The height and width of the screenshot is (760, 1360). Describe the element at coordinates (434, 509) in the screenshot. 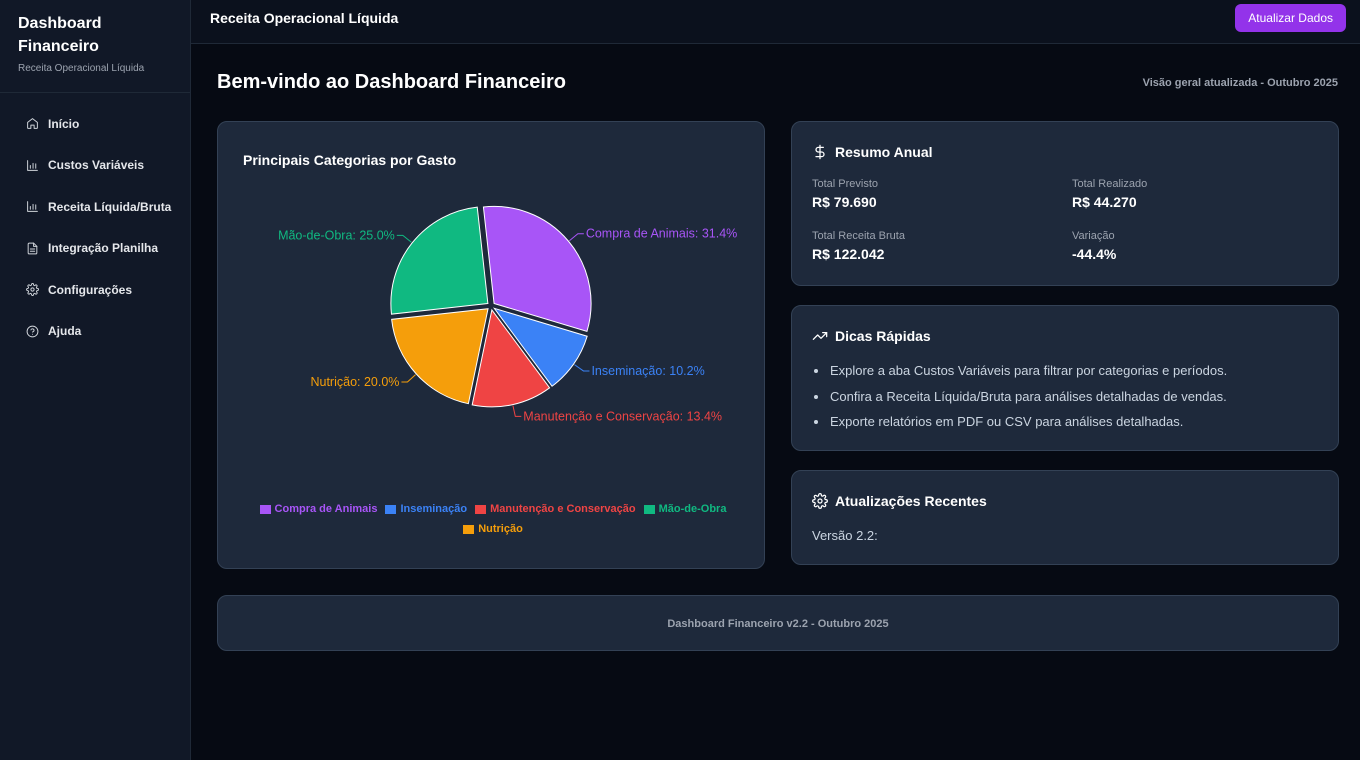

I see `legend-label: Inseminação` at that location.